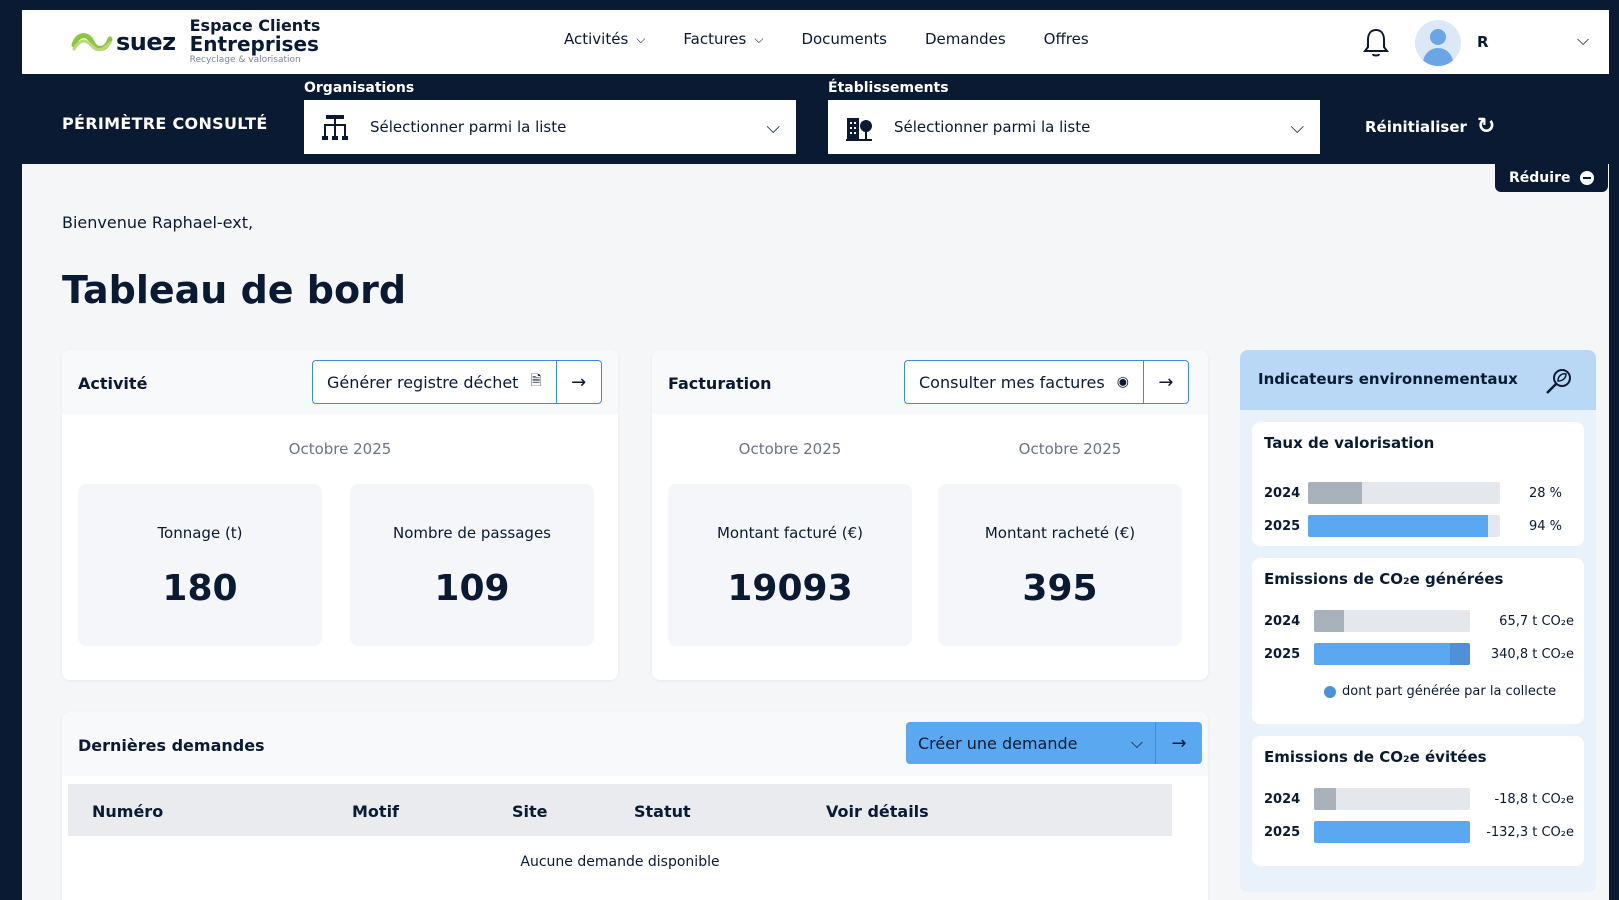 This screenshot has width=1619, height=900. Describe the element at coordinates (1066, 39) in the screenshot. I see `nav-offres: Offres` at that location.